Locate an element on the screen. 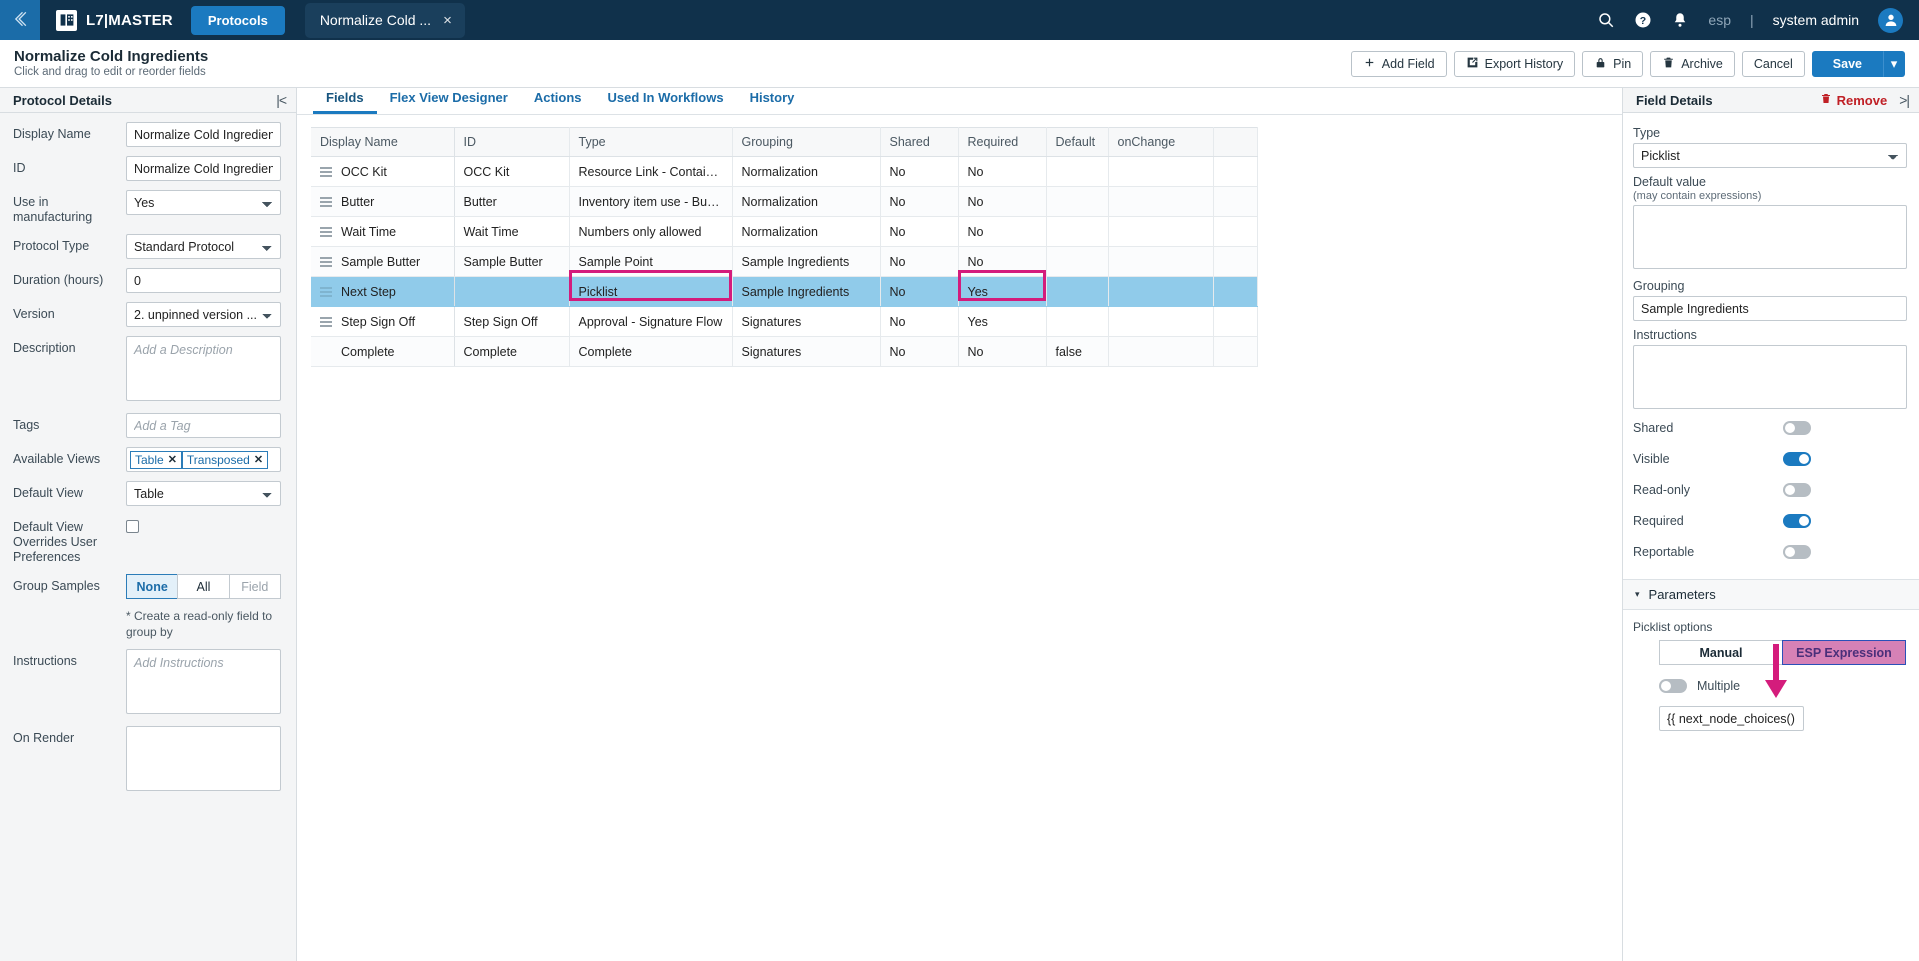 The image size is (1919, 961). row-id: Wait Time is located at coordinates (512, 231).